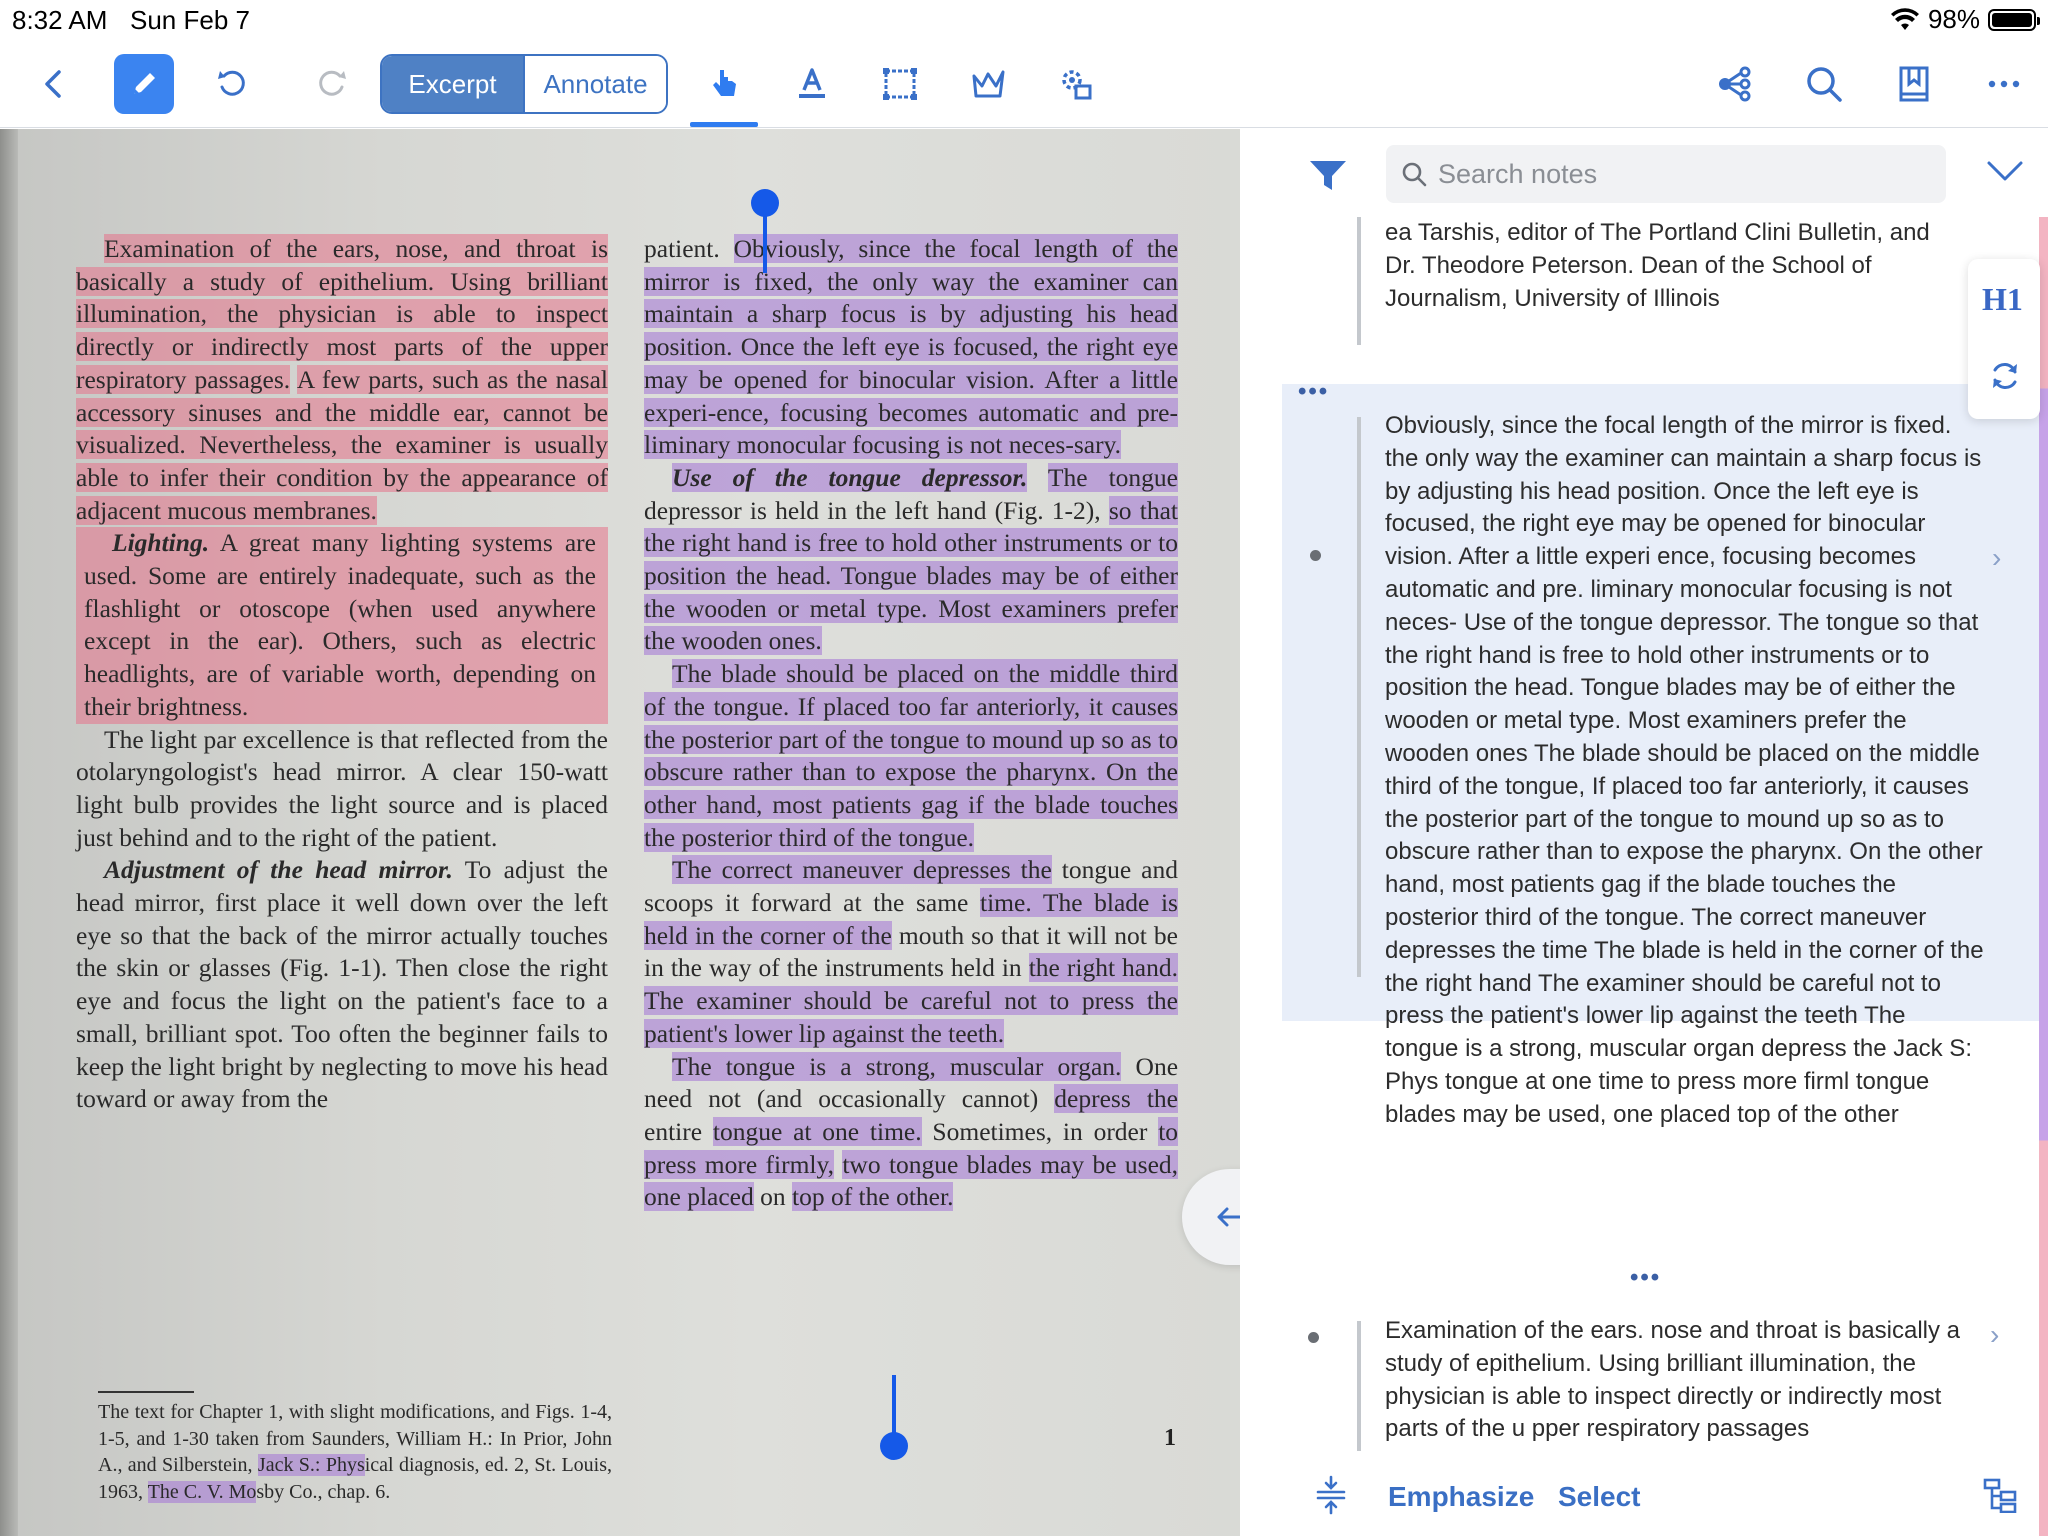 The image size is (2048, 1536). I want to click on text-highlight-icon, so click(812, 83).